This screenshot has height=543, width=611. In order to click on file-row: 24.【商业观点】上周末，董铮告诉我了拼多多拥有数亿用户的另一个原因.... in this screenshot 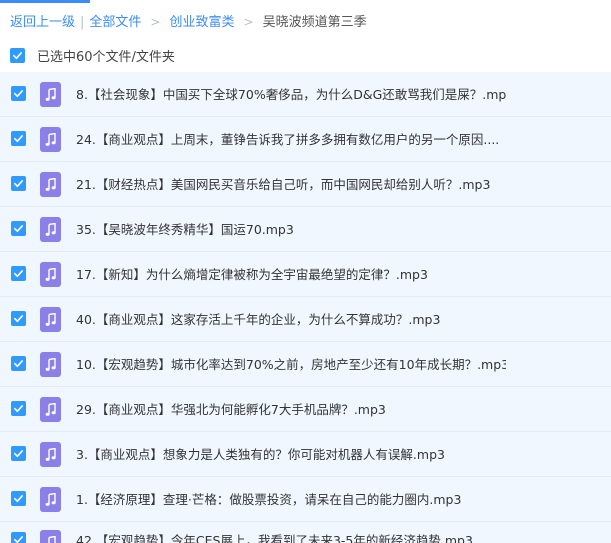, I will do `click(305, 139)`.